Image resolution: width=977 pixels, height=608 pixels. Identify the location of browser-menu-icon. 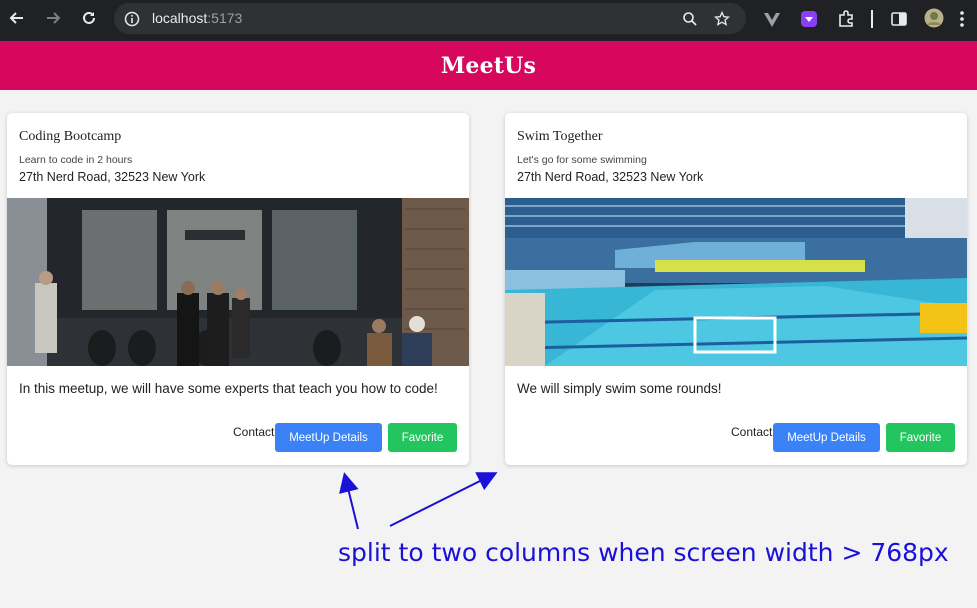
(962, 19).